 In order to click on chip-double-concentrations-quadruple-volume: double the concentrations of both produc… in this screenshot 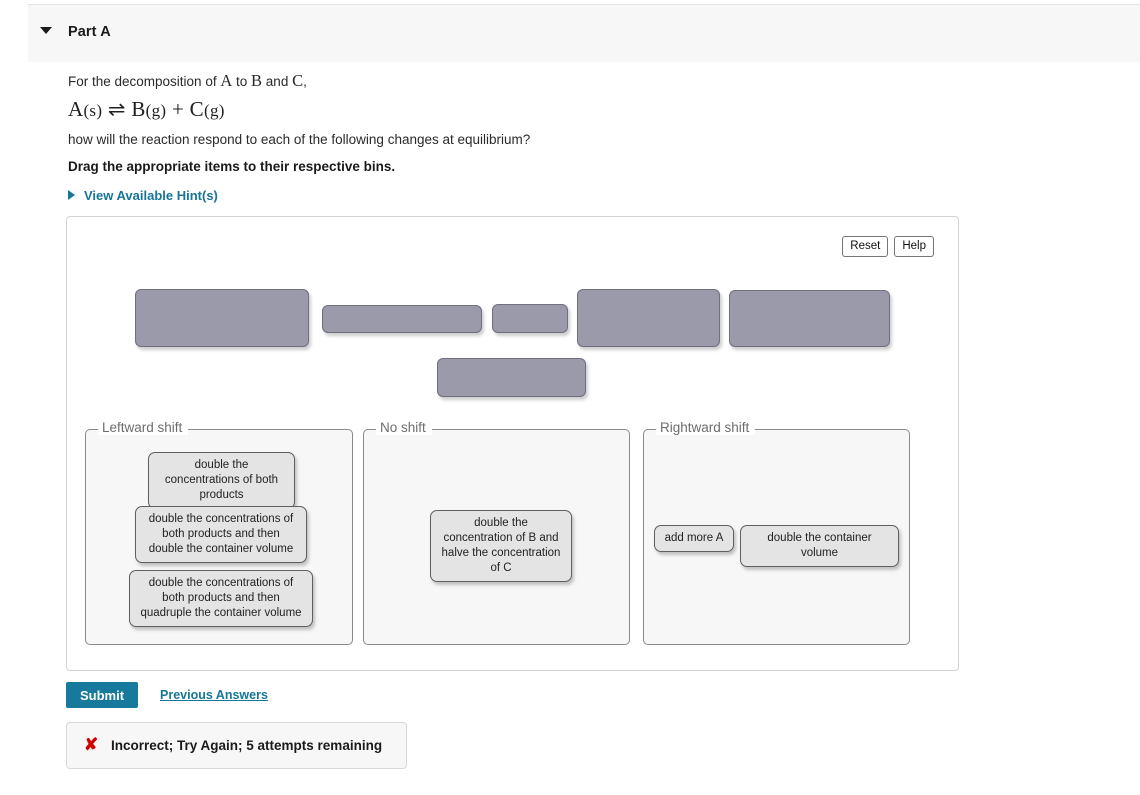, I will do `click(221, 598)`.